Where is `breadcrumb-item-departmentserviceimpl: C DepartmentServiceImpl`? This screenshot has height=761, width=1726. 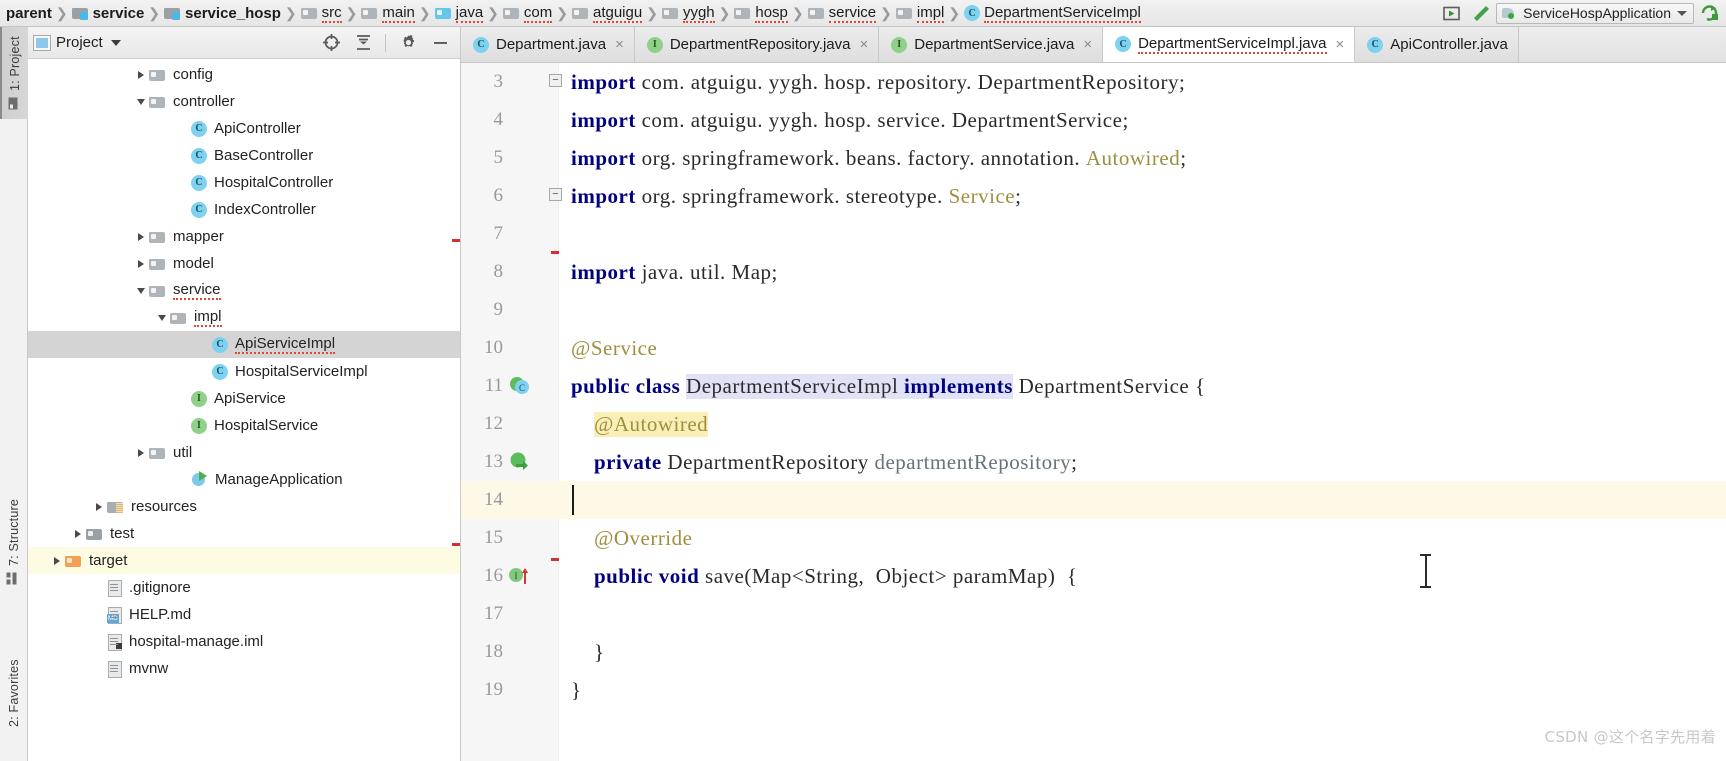 breadcrumb-item-departmentserviceimpl: C DepartmentServiceImpl is located at coordinates (1052, 13).